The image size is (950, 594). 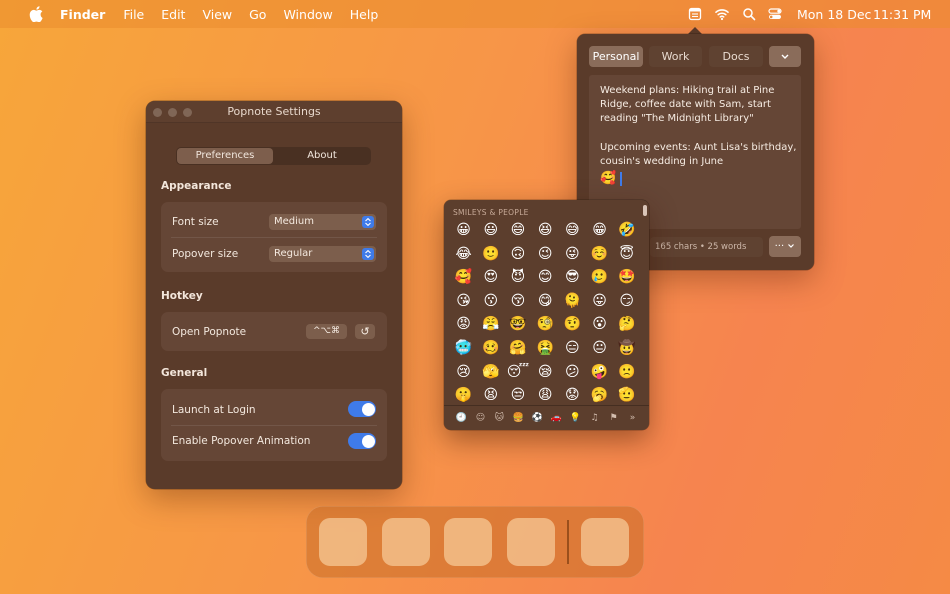 What do you see at coordinates (572, 325) in the screenshot?
I see `emoji-item: 🤨` at bounding box center [572, 325].